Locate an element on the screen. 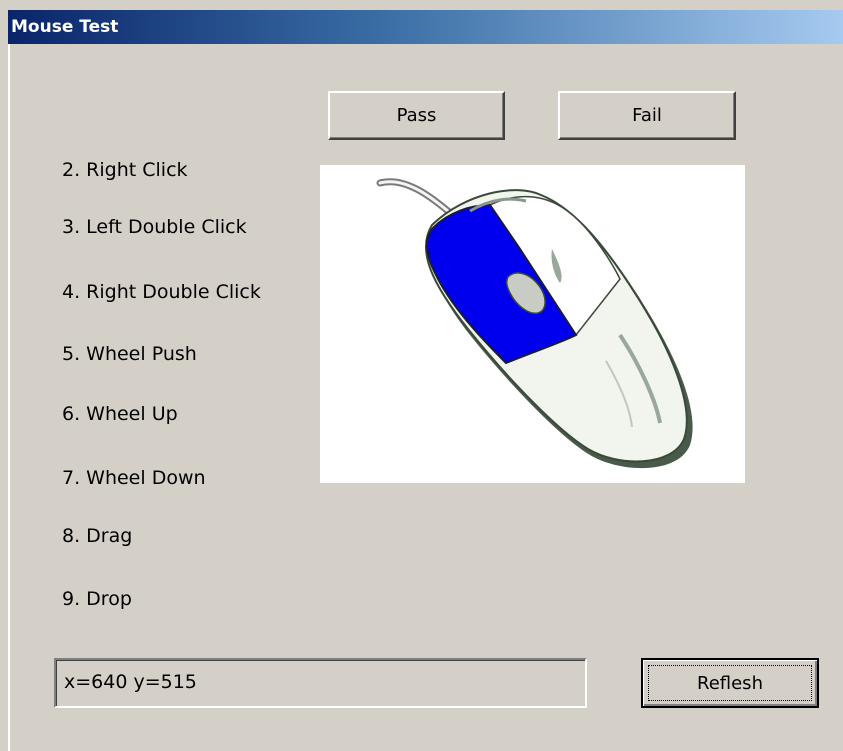 This screenshot has height=751, width=843. test-item-drag: 8. Drag is located at coordinates (97, 536).